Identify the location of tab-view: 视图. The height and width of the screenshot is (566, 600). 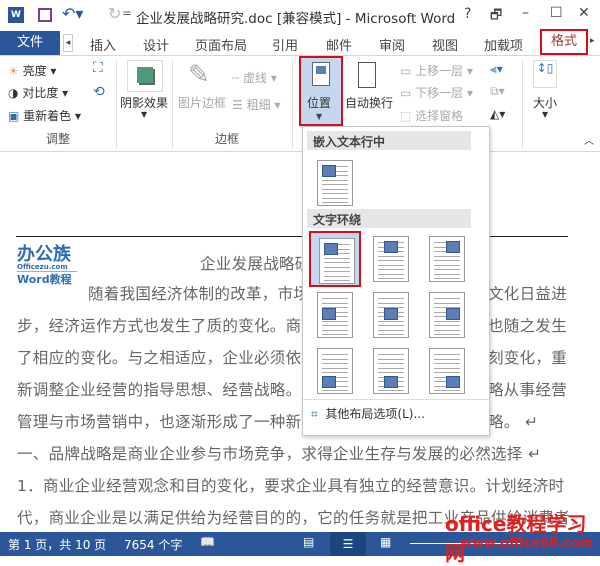
(445, 44).